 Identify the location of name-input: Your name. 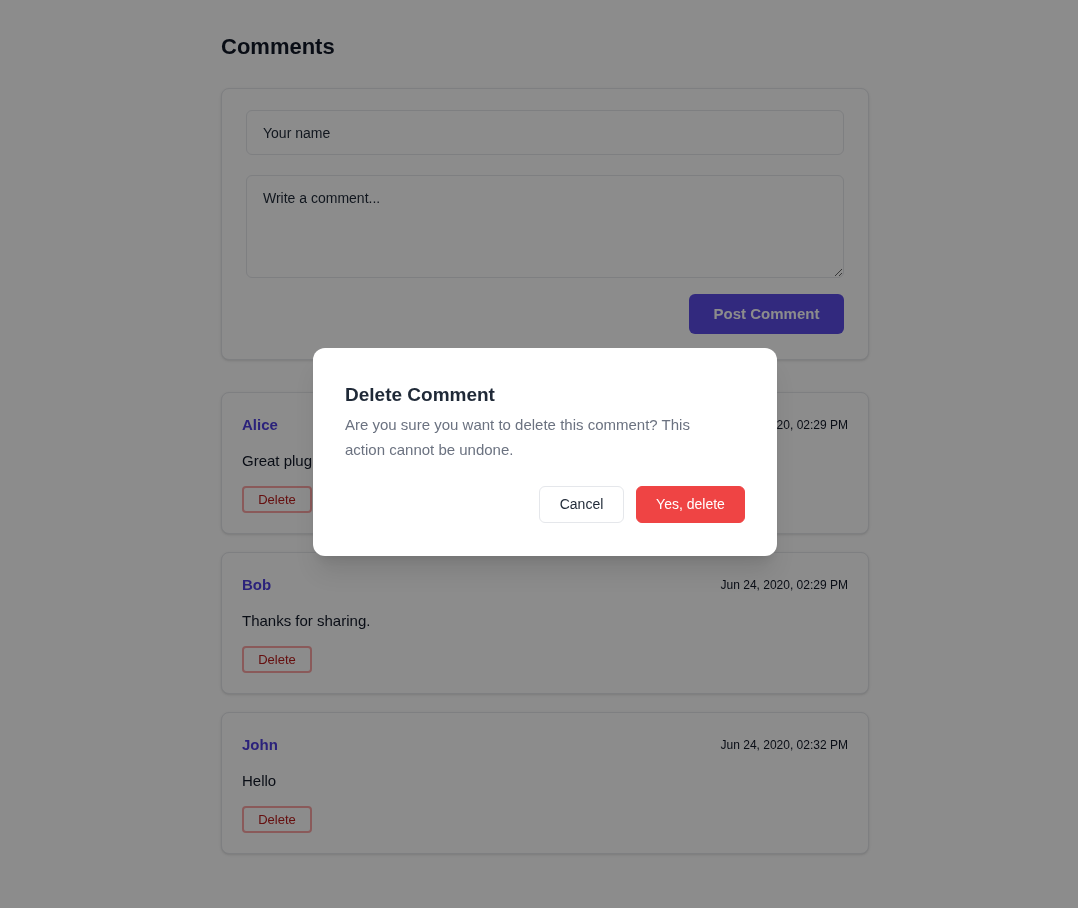
(545, 132).